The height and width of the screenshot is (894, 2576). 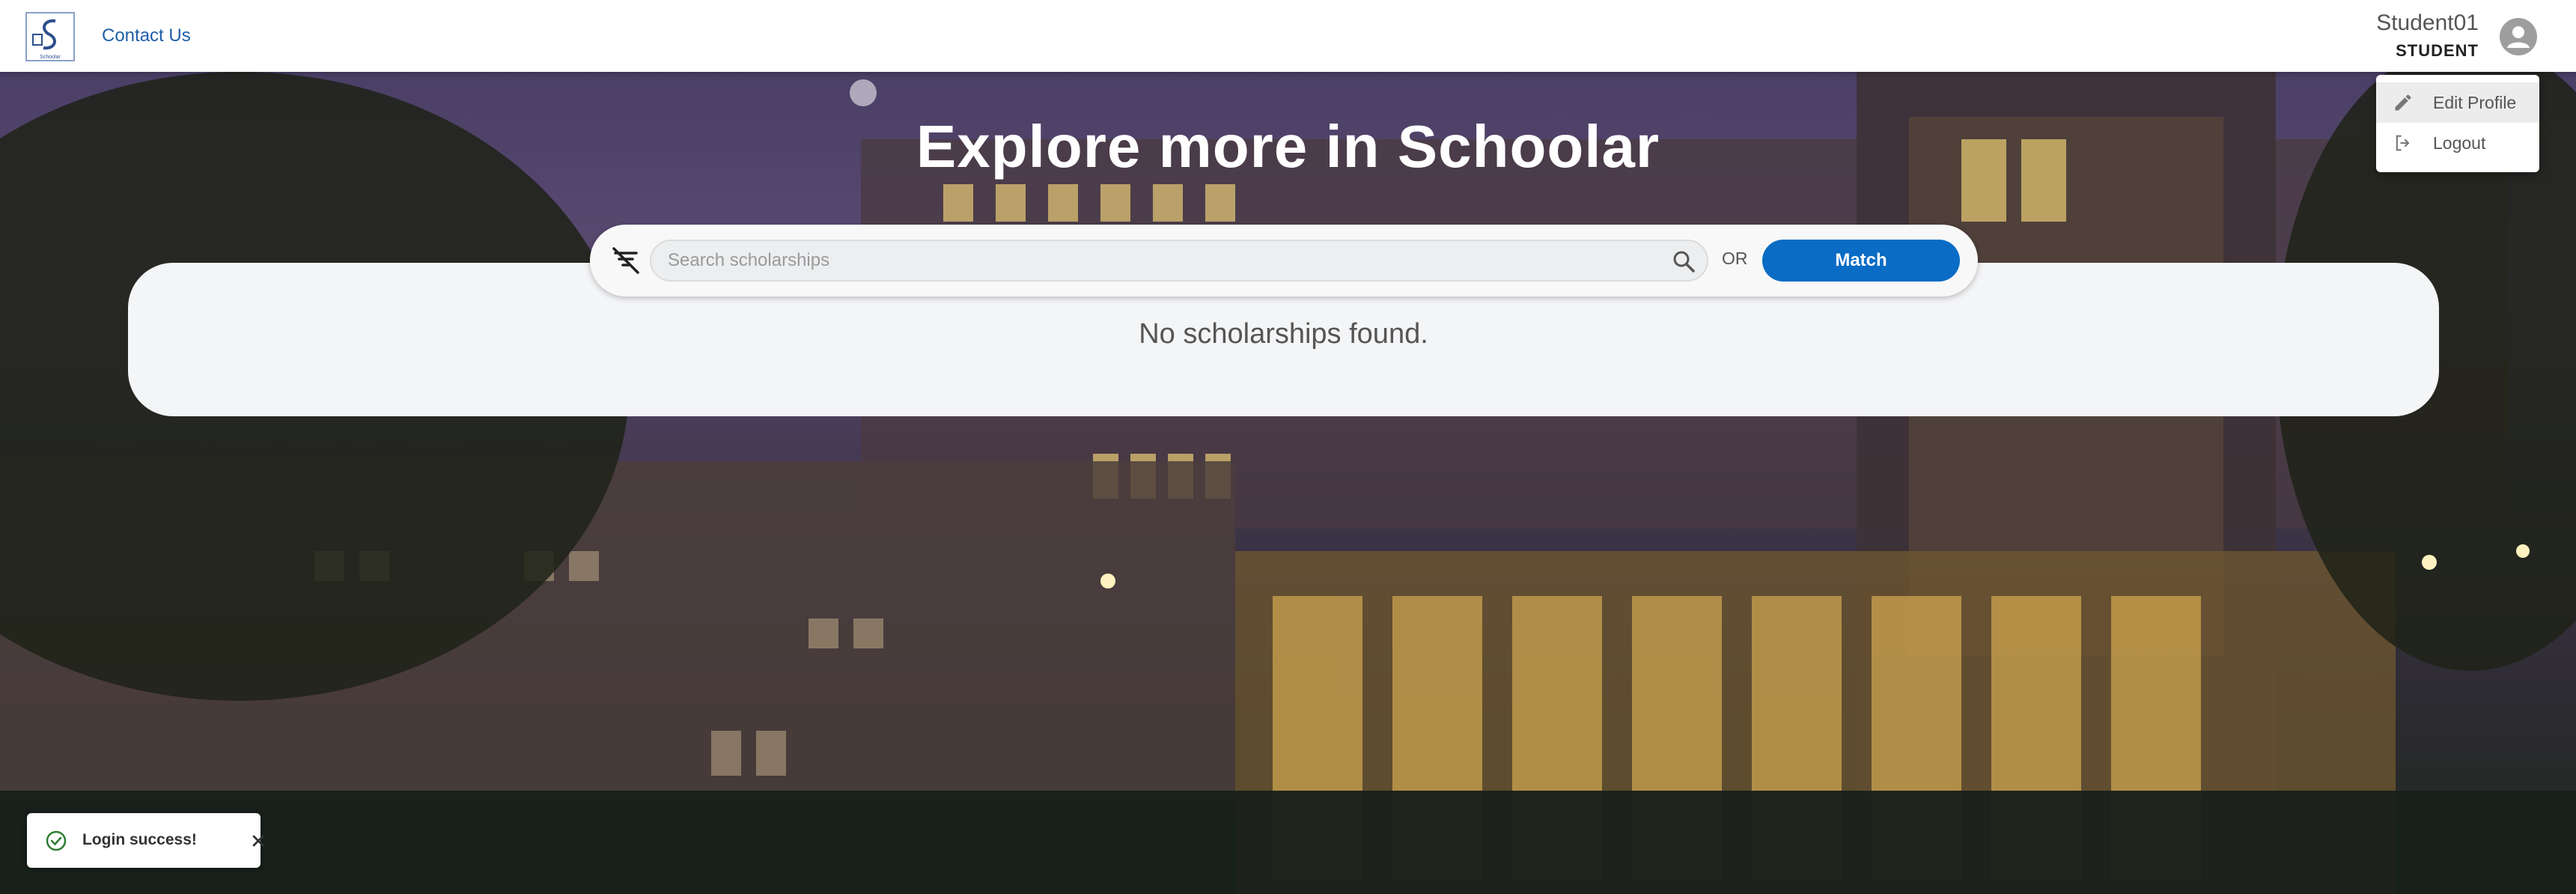 What do you see at coordinates (1288, 36) in the screenshot?
I see `top-navbar: Schoolar Contact Us Student01 STUDENT` at bounding box center [1288, 36].